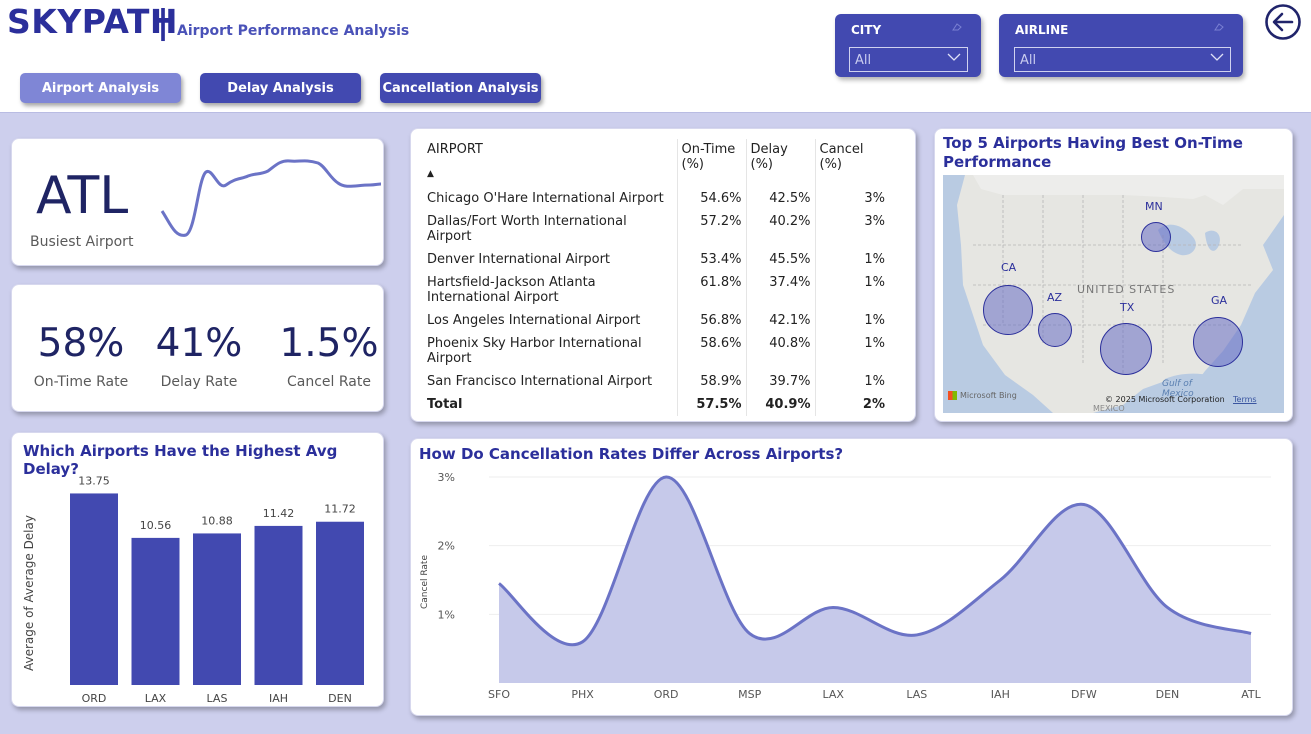 This screenshot has height=734, width=1311. Describe the element at coordinates (711, 229) in the screenshot. I see `cell-on-time: 57.2%` at that location.